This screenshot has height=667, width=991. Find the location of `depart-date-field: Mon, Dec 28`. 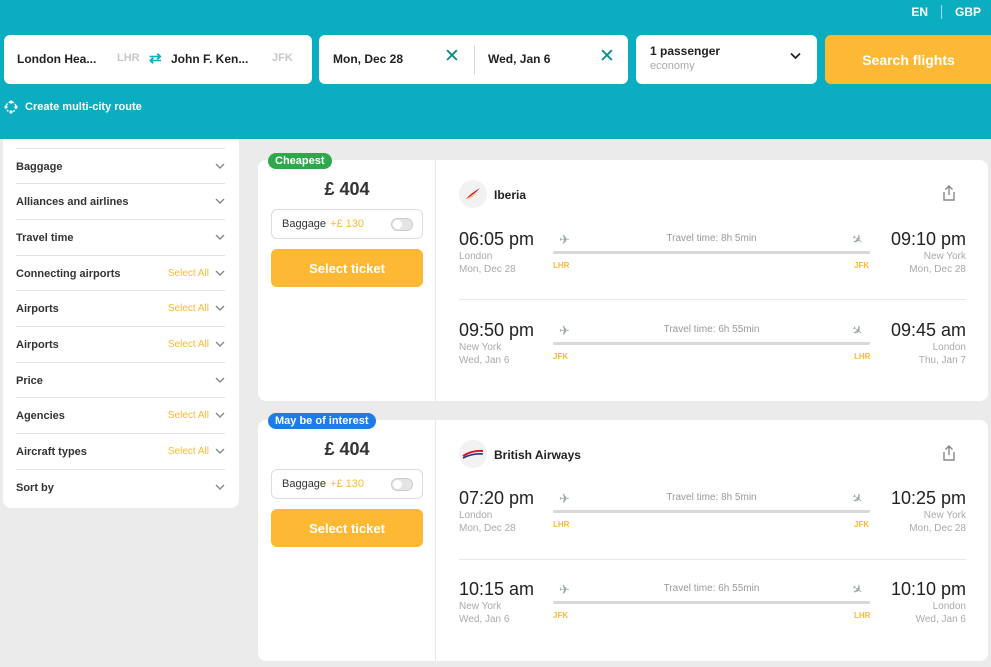

depart-date-field: Mon, Dec 28 is located at coordinates (368, 59).